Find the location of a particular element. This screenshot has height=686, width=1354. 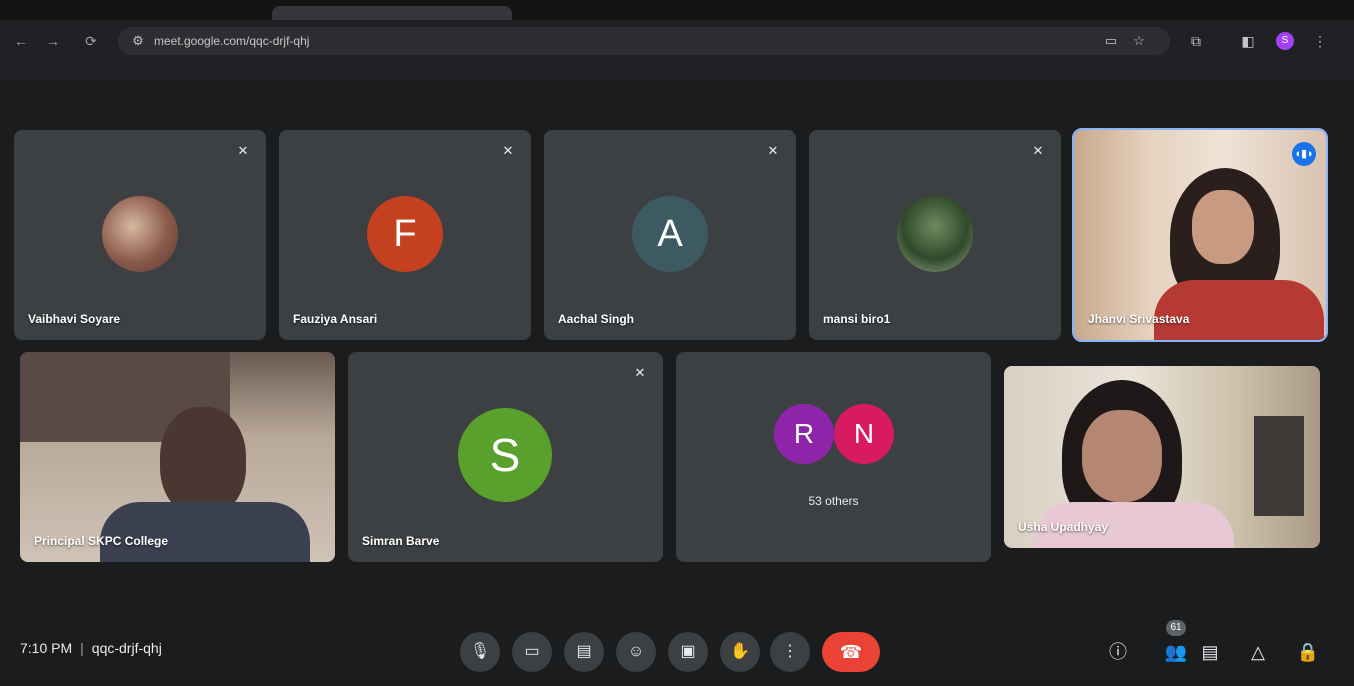

menu-dots-icon: ⋮ is located at coordinates (1320, 41).